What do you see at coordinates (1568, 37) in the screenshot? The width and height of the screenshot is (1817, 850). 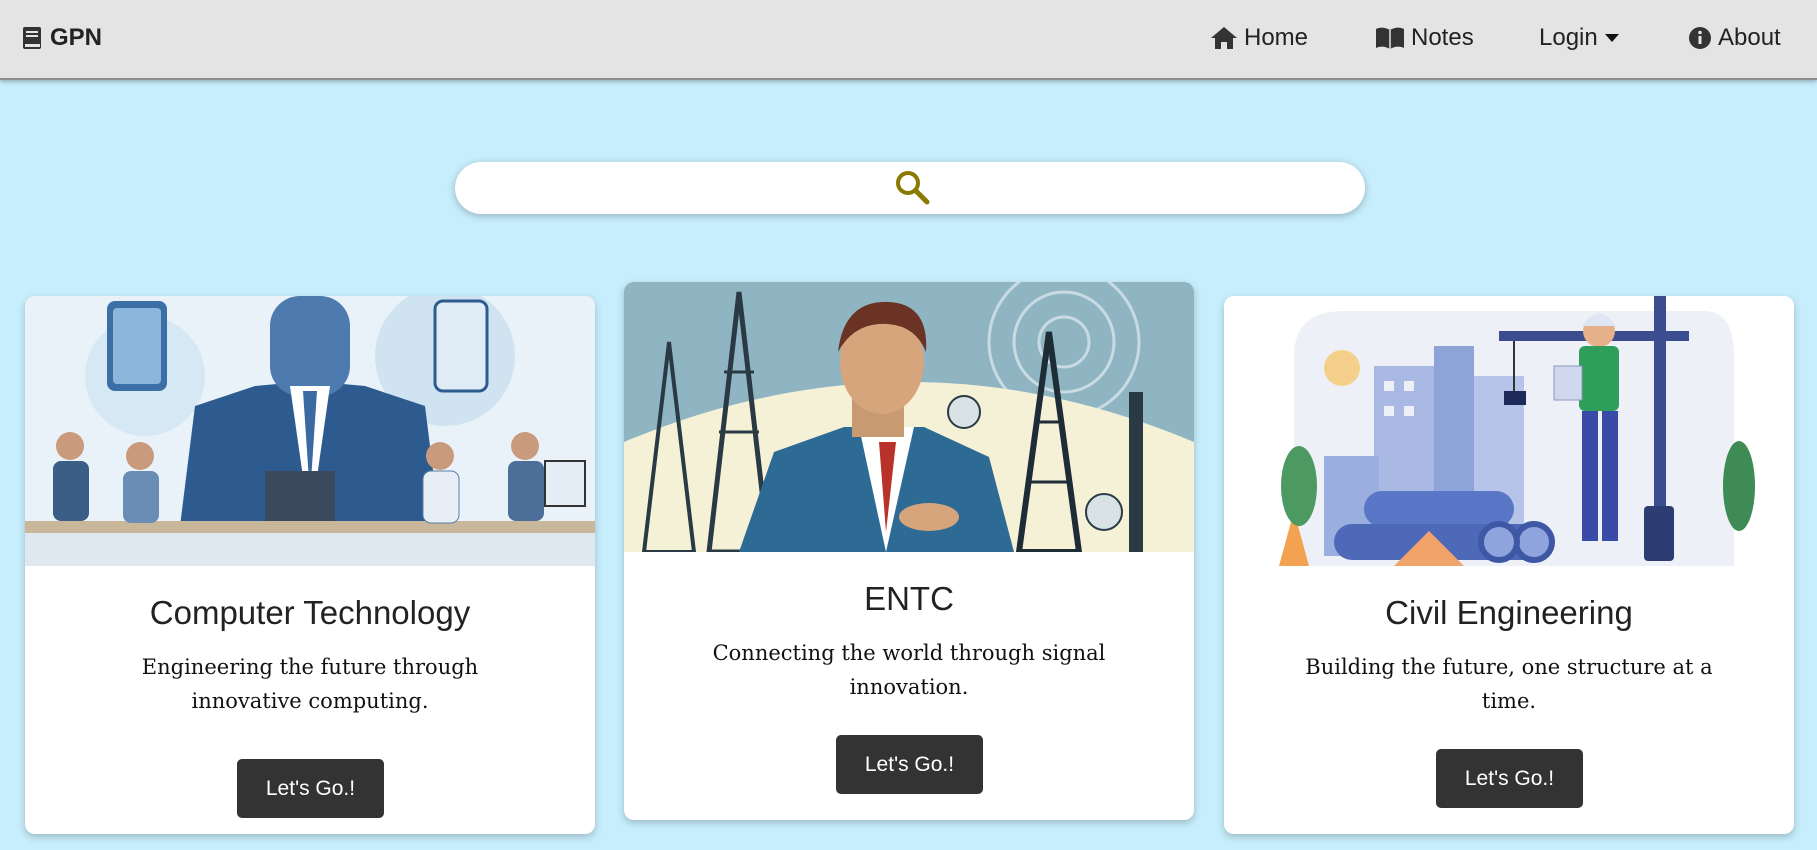 I see `nav-login-label: Login` at bounding box center [1568, 37].